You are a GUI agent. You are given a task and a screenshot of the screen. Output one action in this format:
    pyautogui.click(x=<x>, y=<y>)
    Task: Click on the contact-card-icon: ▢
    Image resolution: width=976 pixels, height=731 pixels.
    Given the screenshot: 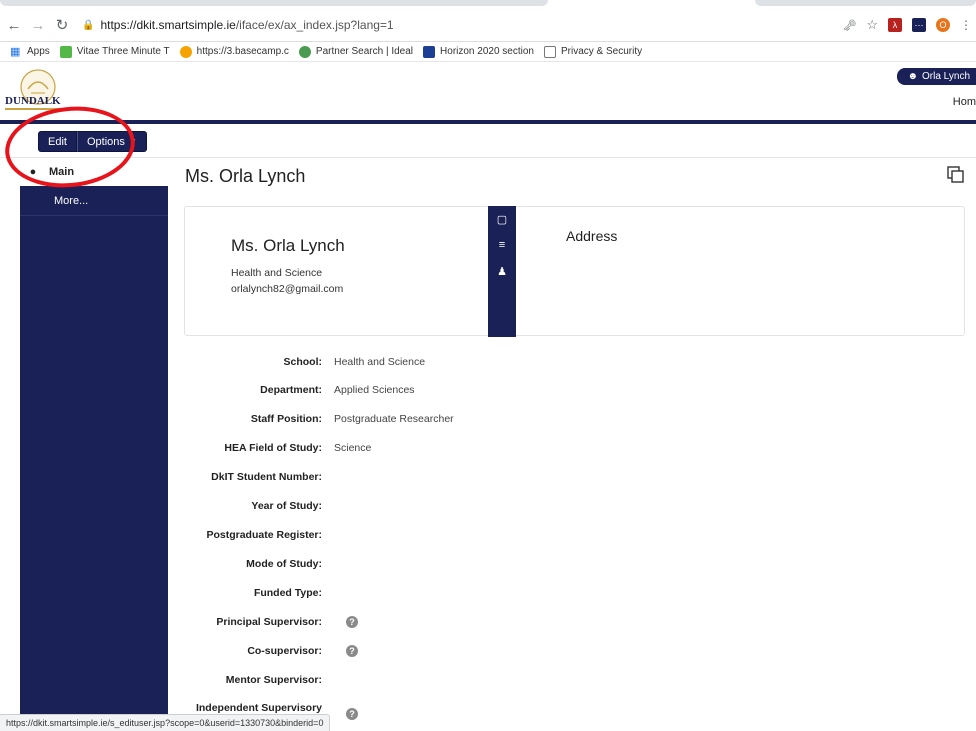 What is the action you would take?
    pyautogui.click(x=502, y=219)
    